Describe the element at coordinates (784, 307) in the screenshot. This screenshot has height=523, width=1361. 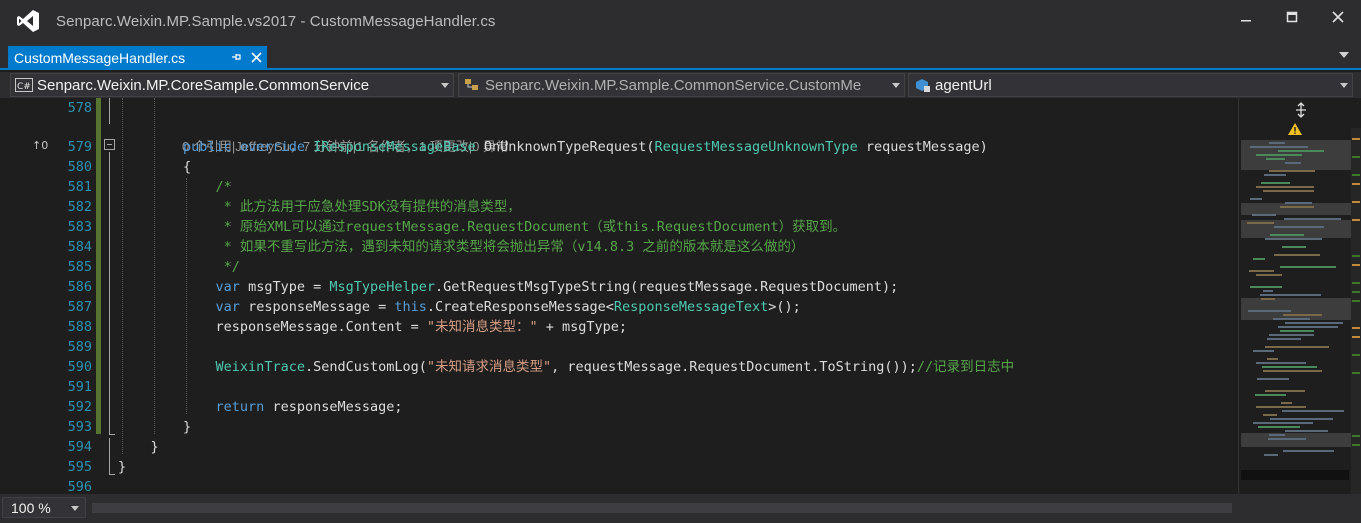
I see `code-token: >();` at that location.